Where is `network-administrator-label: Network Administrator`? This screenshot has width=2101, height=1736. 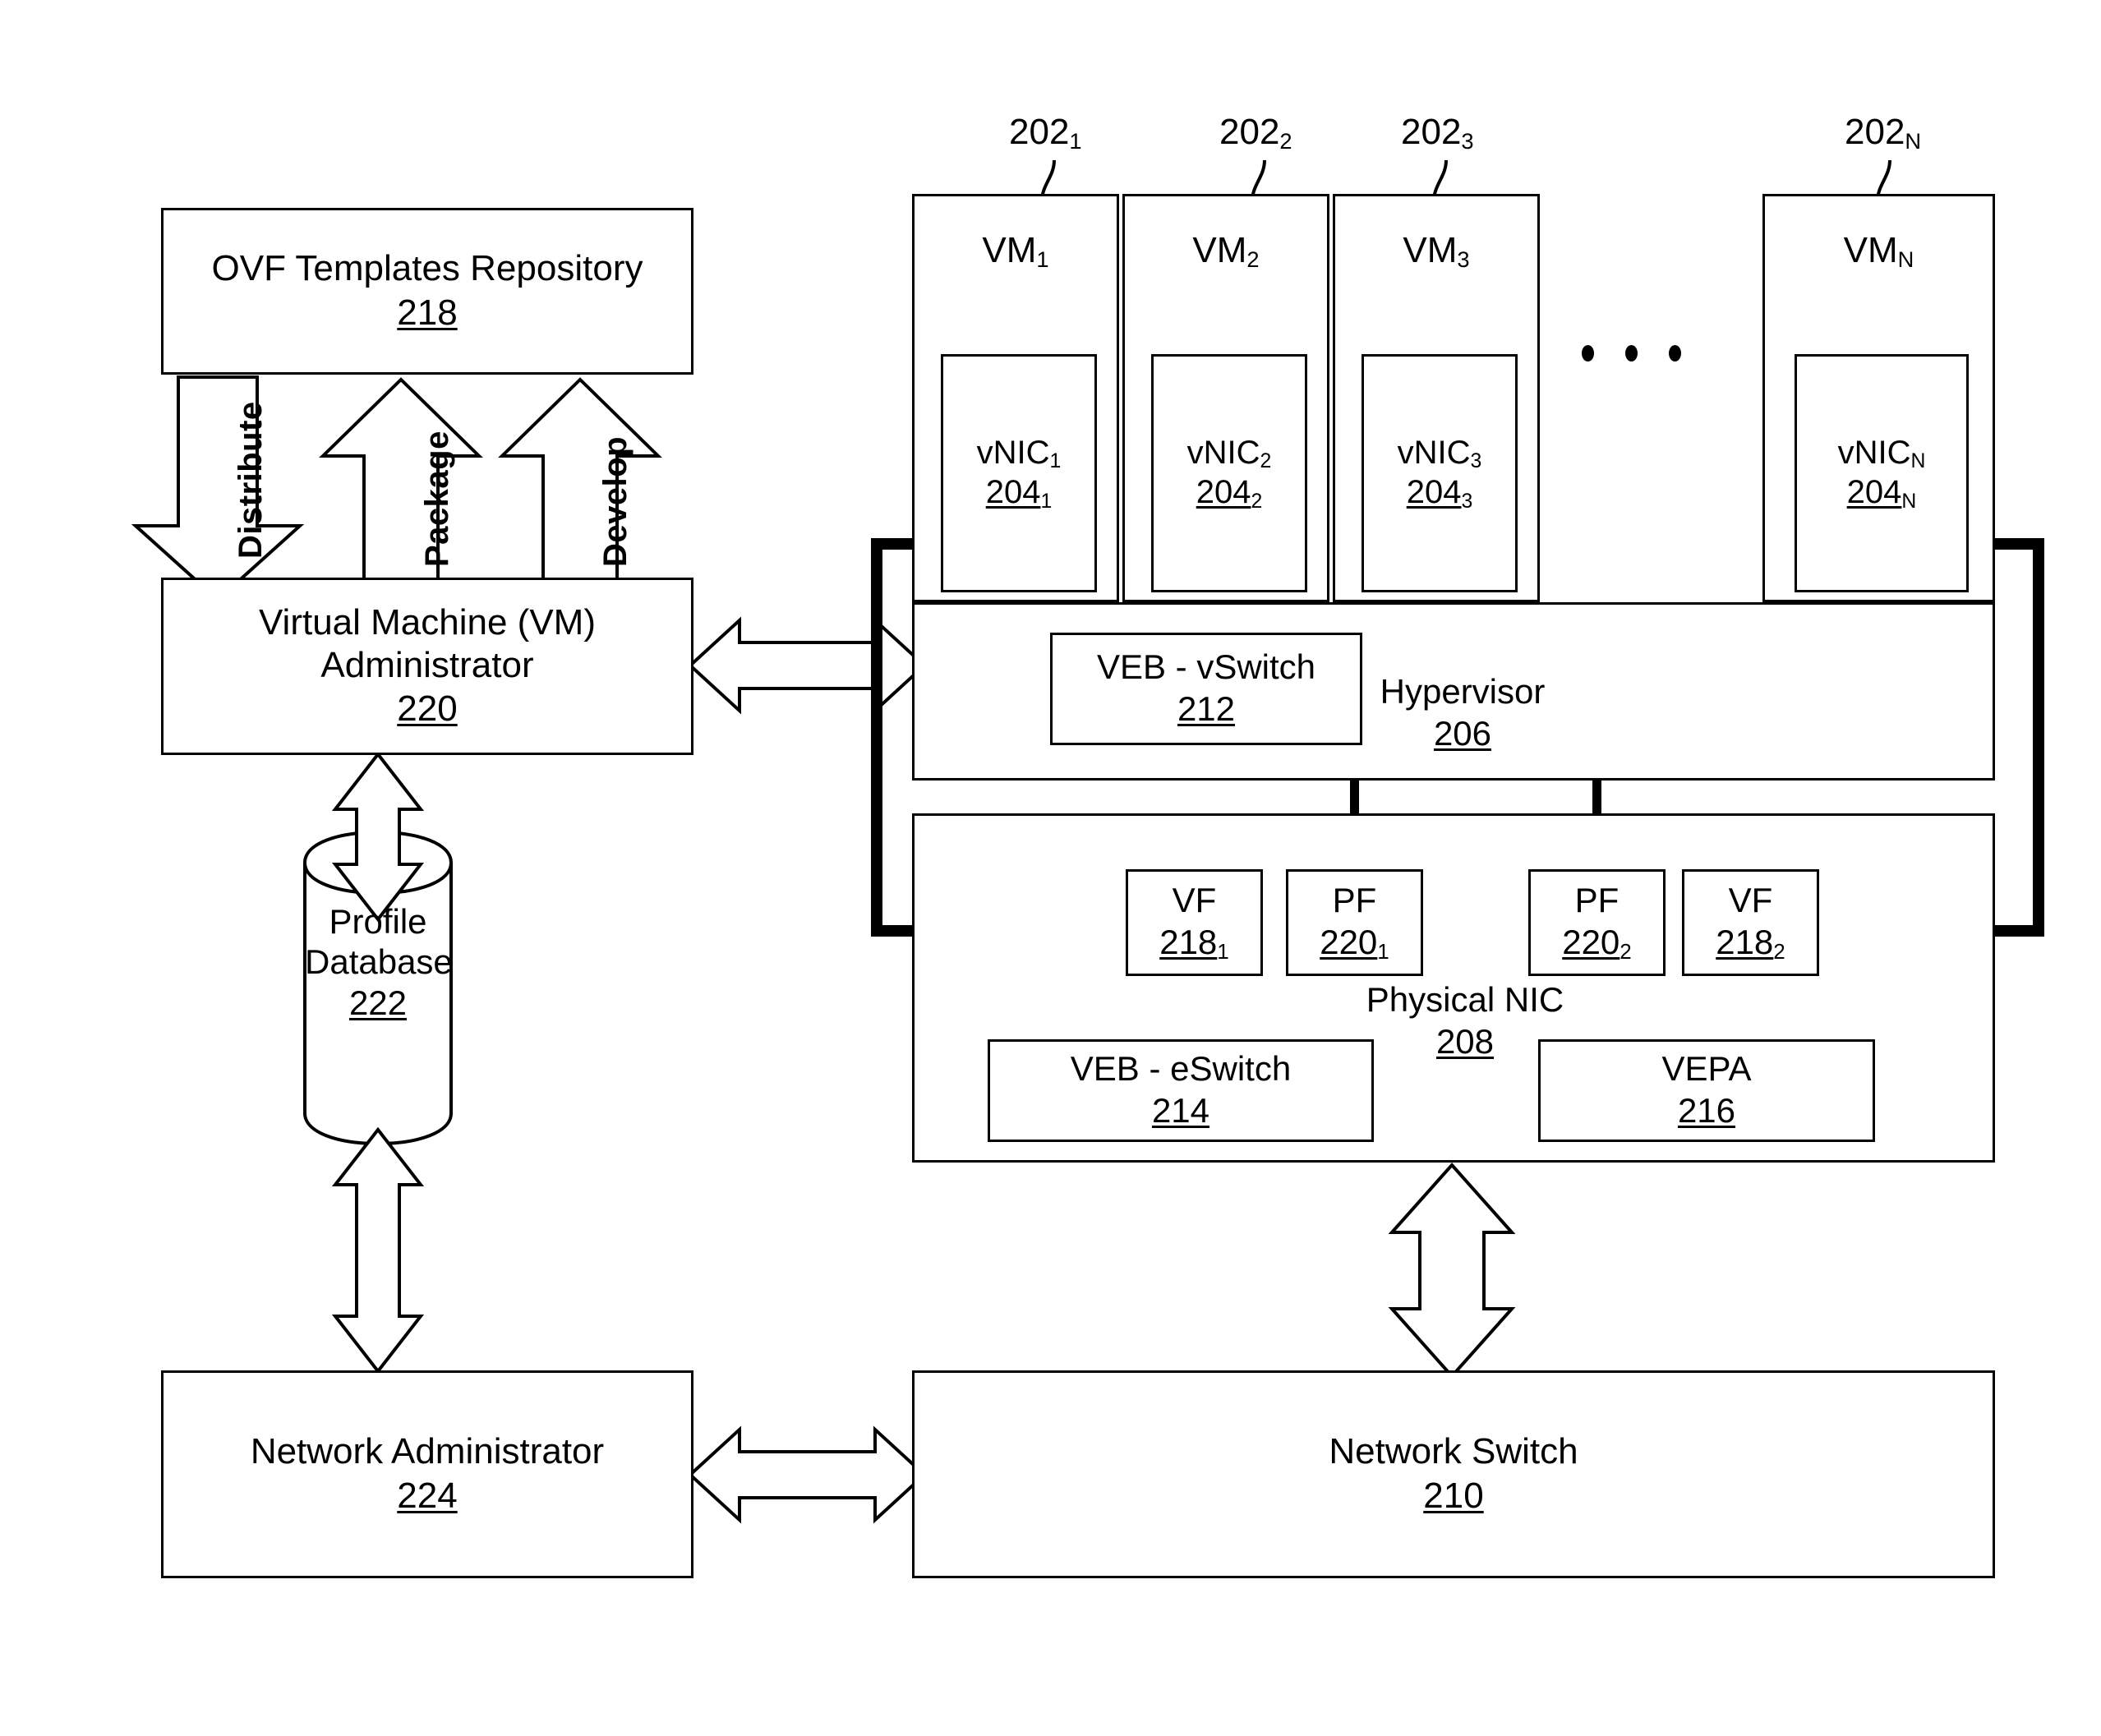 network-administrator-label: Network Administrator is located at coordinates (427, 1451).